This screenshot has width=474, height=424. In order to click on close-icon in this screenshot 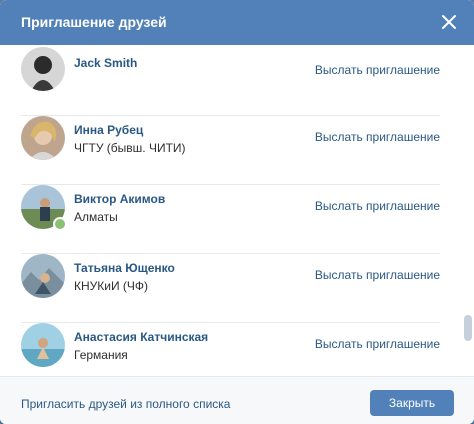, I will do `click(449, 22)`.